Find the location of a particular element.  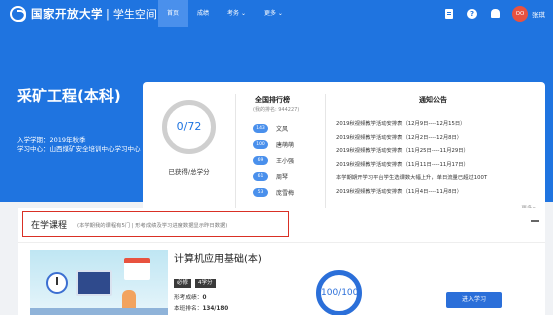

ranking-row: 61 周琴 is located at coordinates (273, 176).